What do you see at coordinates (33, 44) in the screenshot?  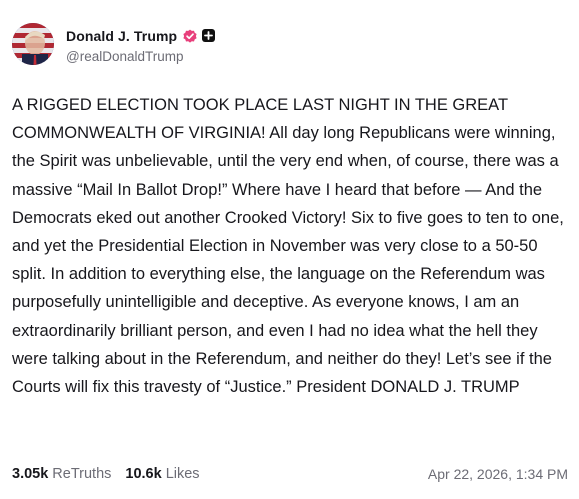 I see `avatar` at bounding box center [33, 44].